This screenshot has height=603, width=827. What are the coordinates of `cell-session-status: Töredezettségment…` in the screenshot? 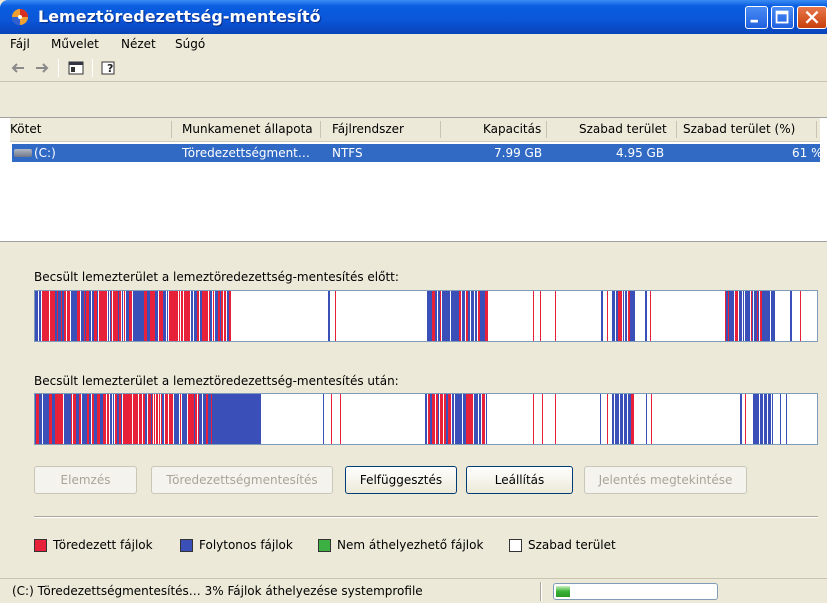 It's located at (246, 153).